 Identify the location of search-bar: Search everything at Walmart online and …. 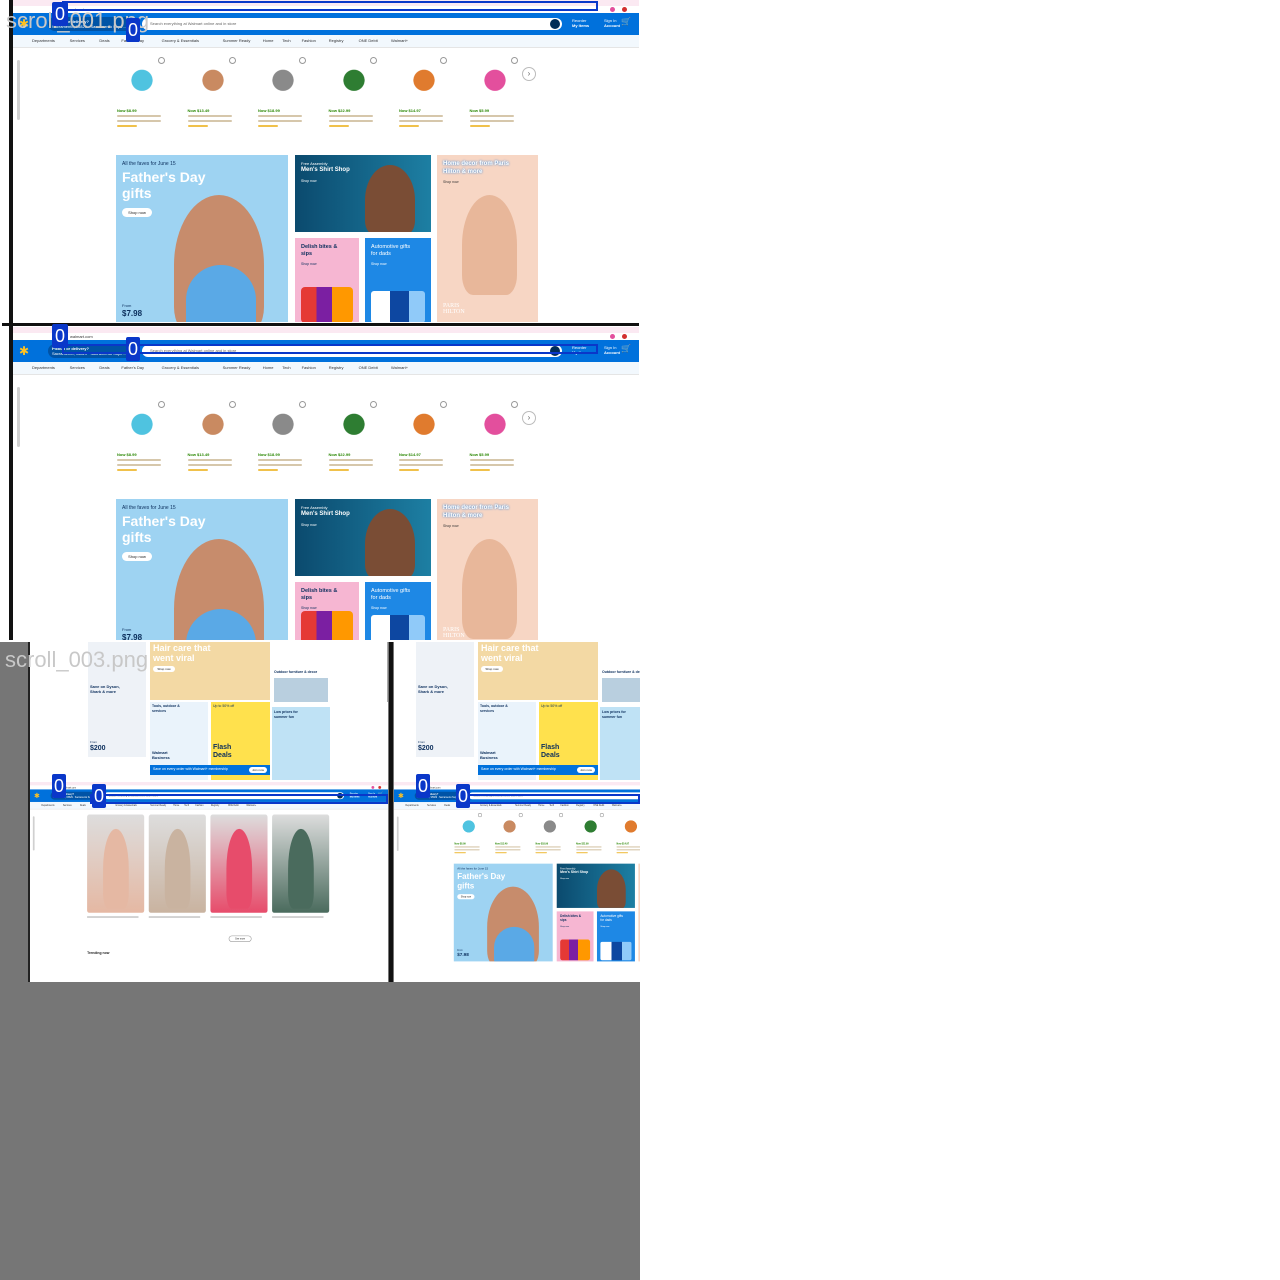
(352, 24).